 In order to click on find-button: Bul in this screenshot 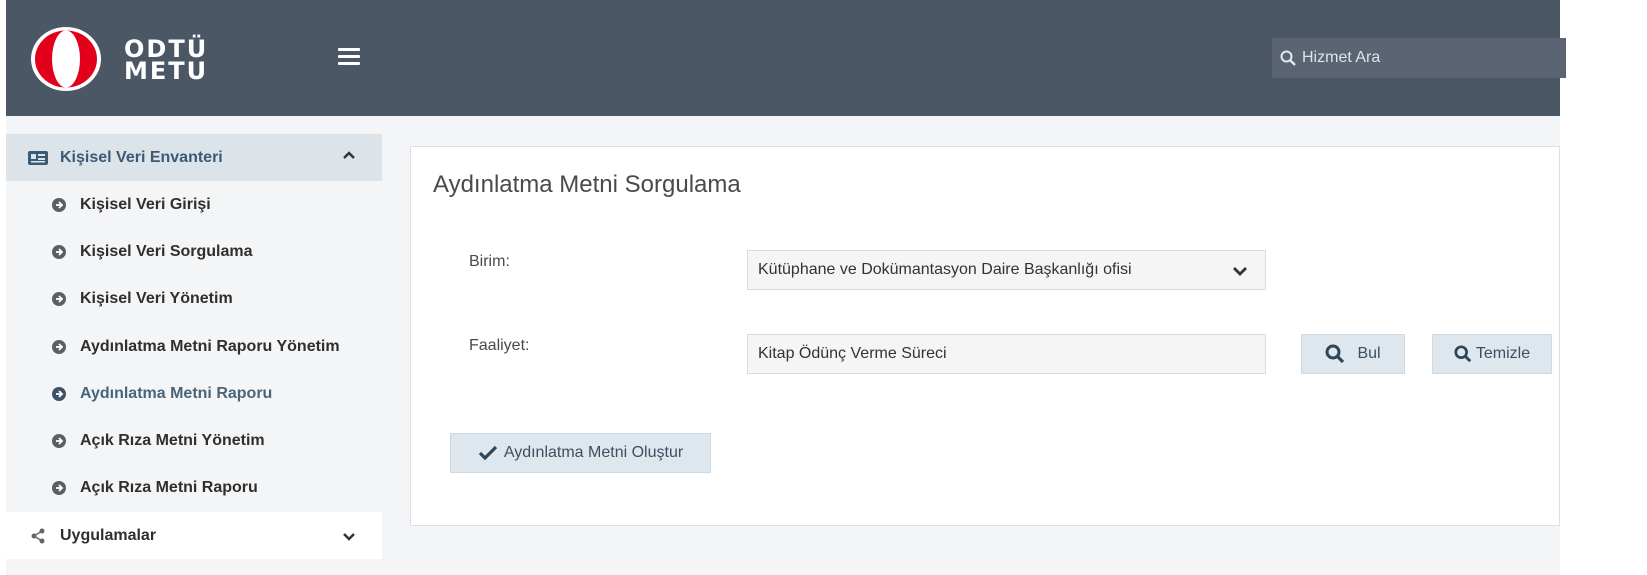, I will do `click(1353, 354)`.